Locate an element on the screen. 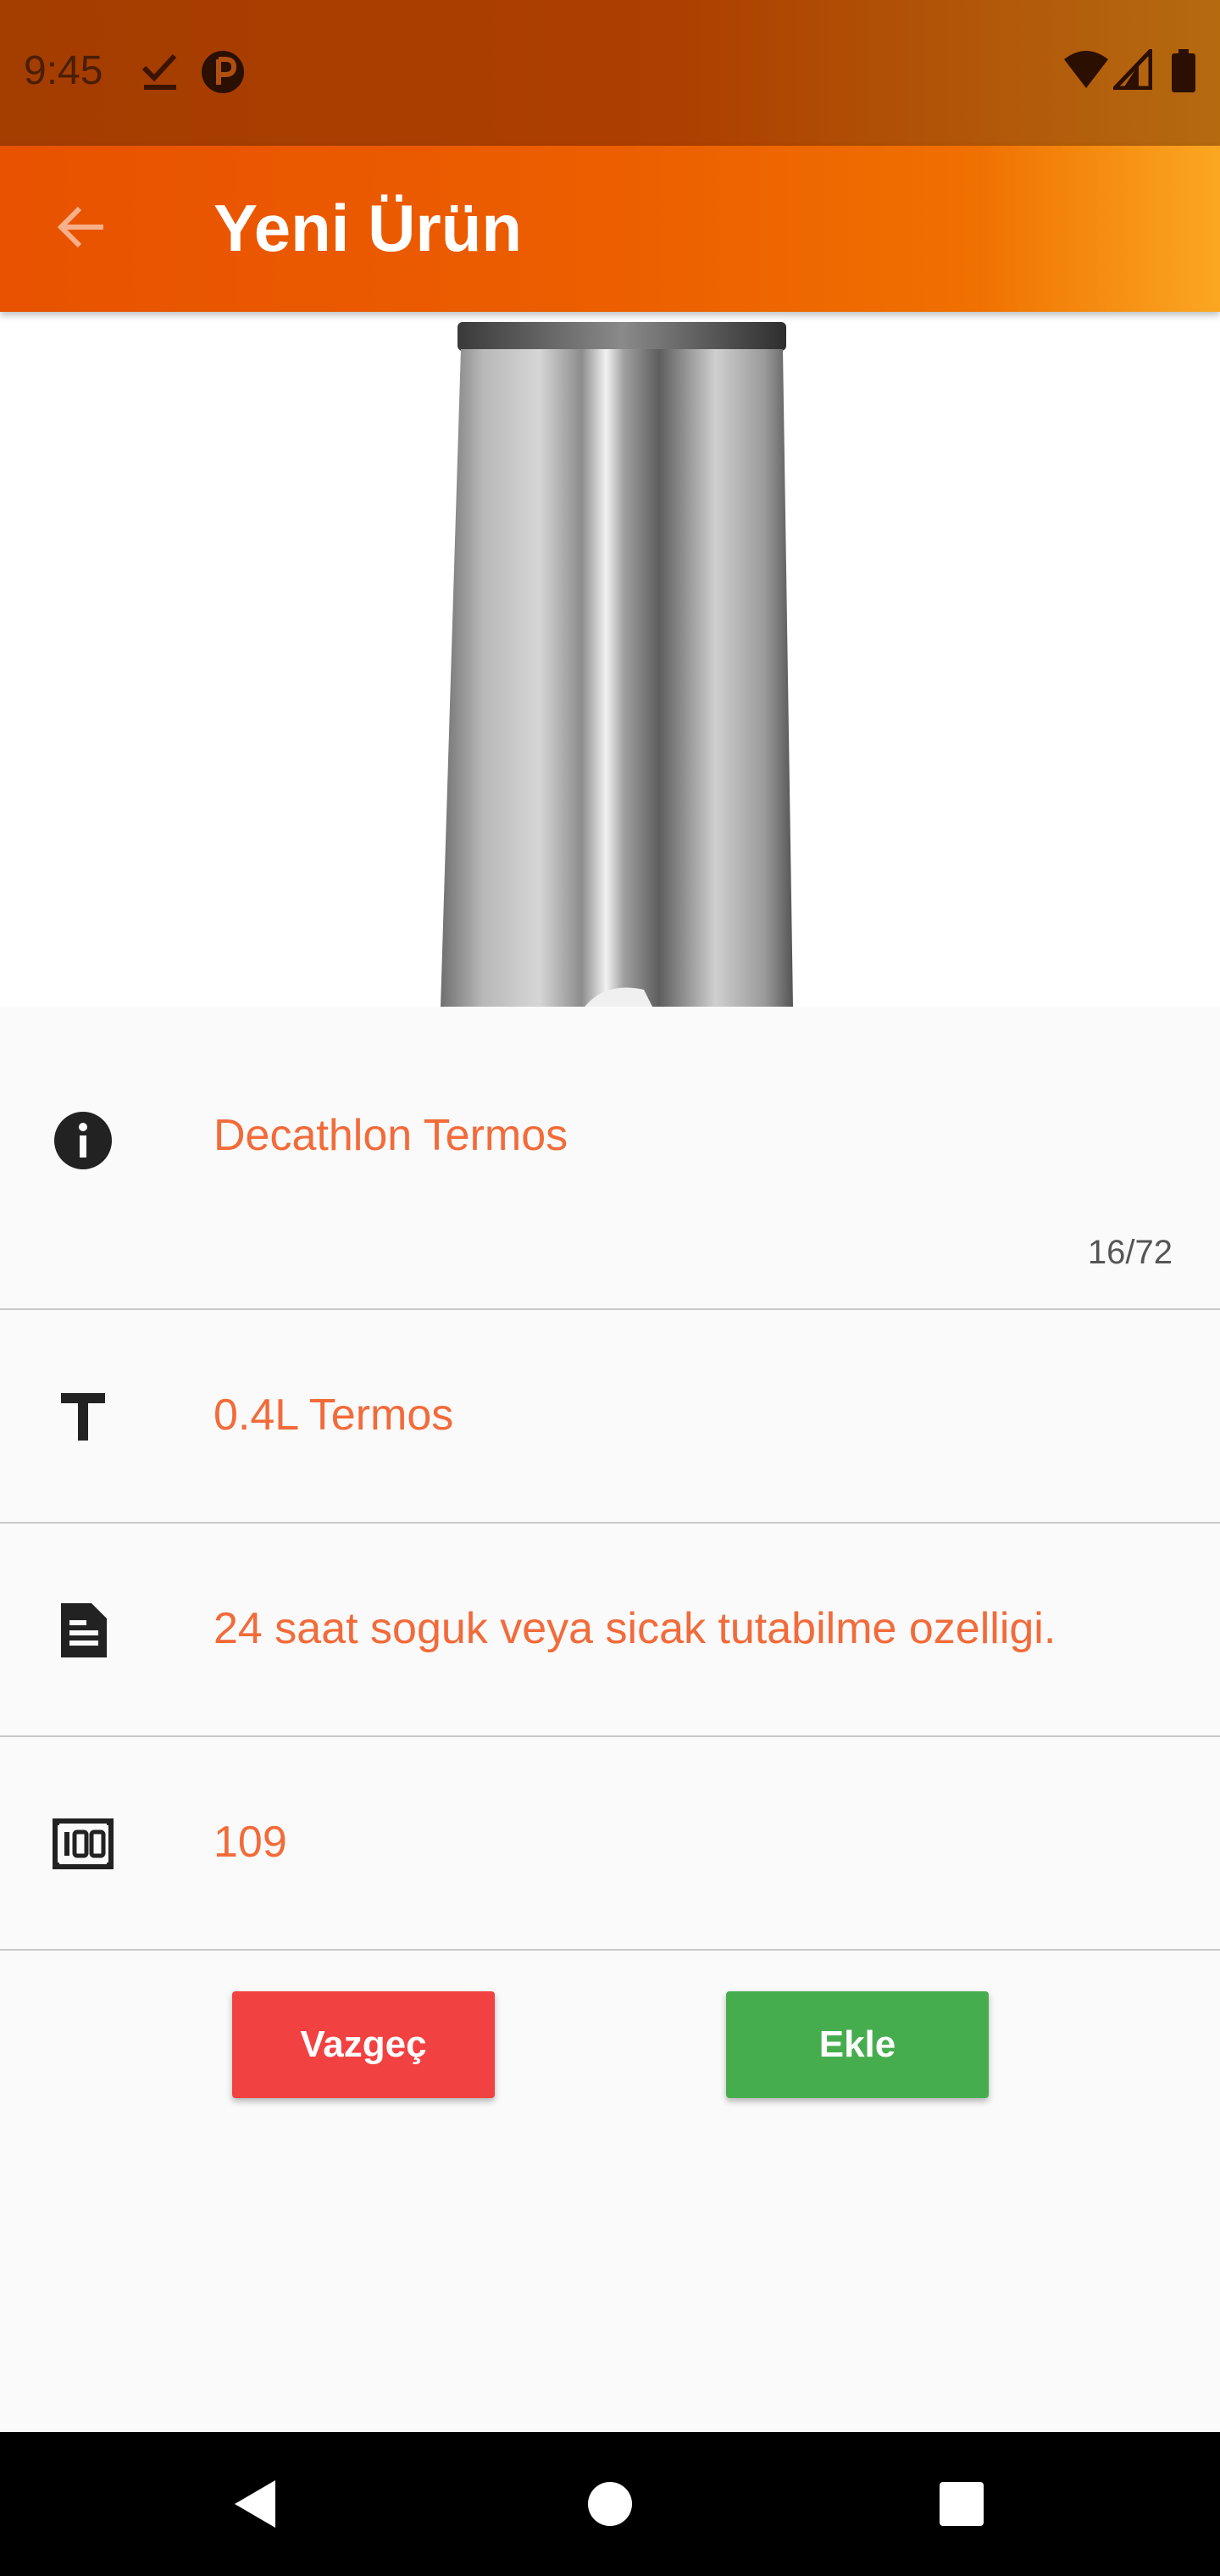 This screenshot has width=1220, height=2576. back-button is located at coordinates (81, 228).